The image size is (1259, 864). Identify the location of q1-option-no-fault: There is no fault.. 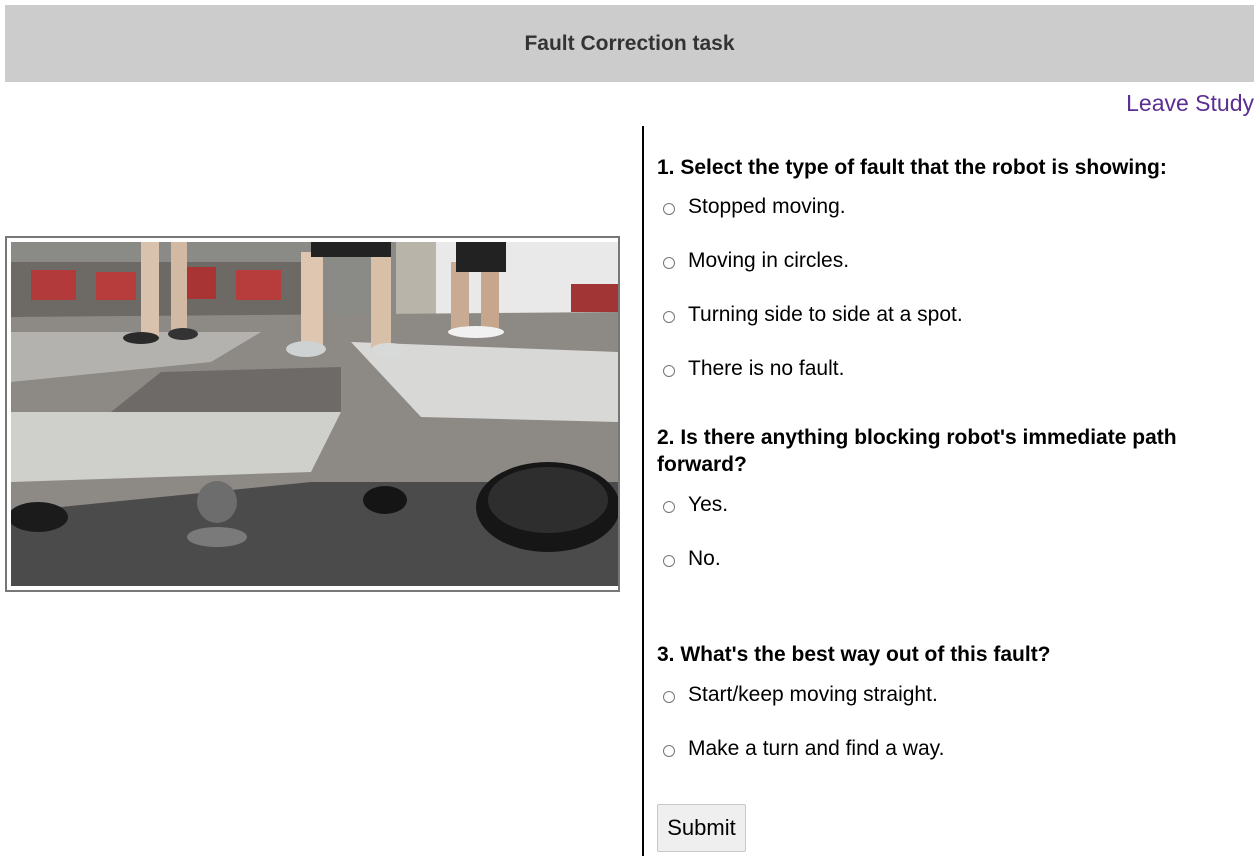
(753, 369).